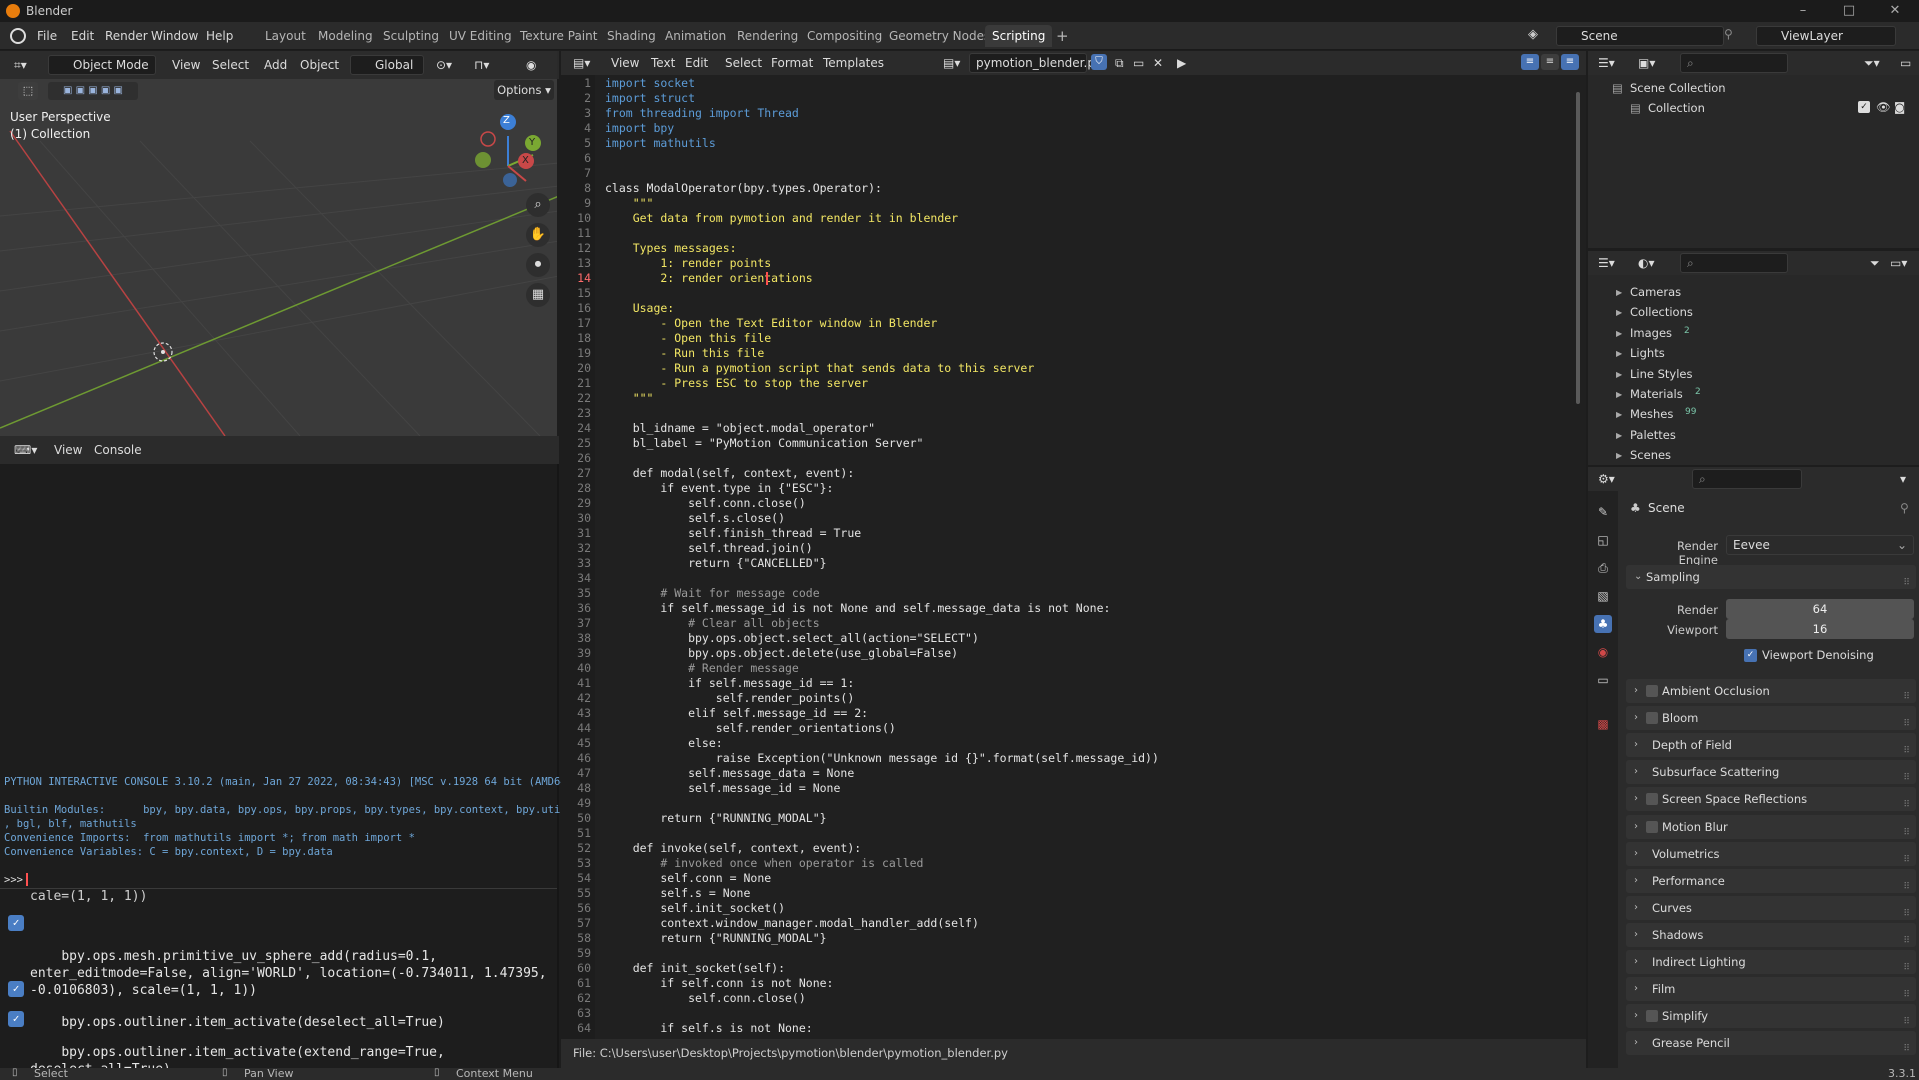  What do you see at coordinates (525, 160) in the screenshot?
I see `gizmo-x-label: X` at bounding box center [525, 160].